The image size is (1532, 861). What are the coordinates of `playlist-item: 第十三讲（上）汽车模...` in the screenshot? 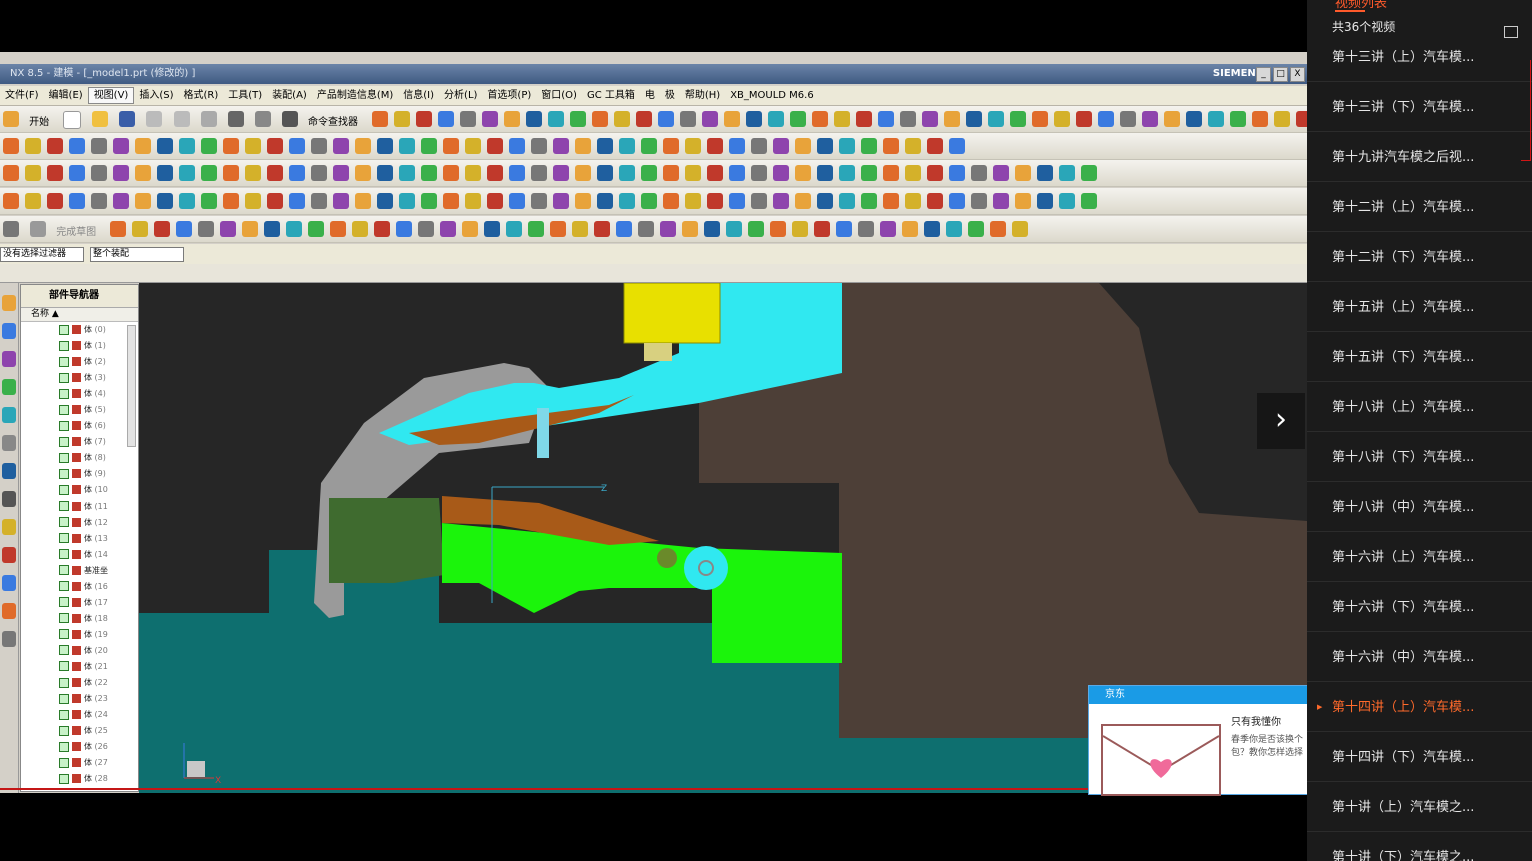 It's located at (1419, 57).